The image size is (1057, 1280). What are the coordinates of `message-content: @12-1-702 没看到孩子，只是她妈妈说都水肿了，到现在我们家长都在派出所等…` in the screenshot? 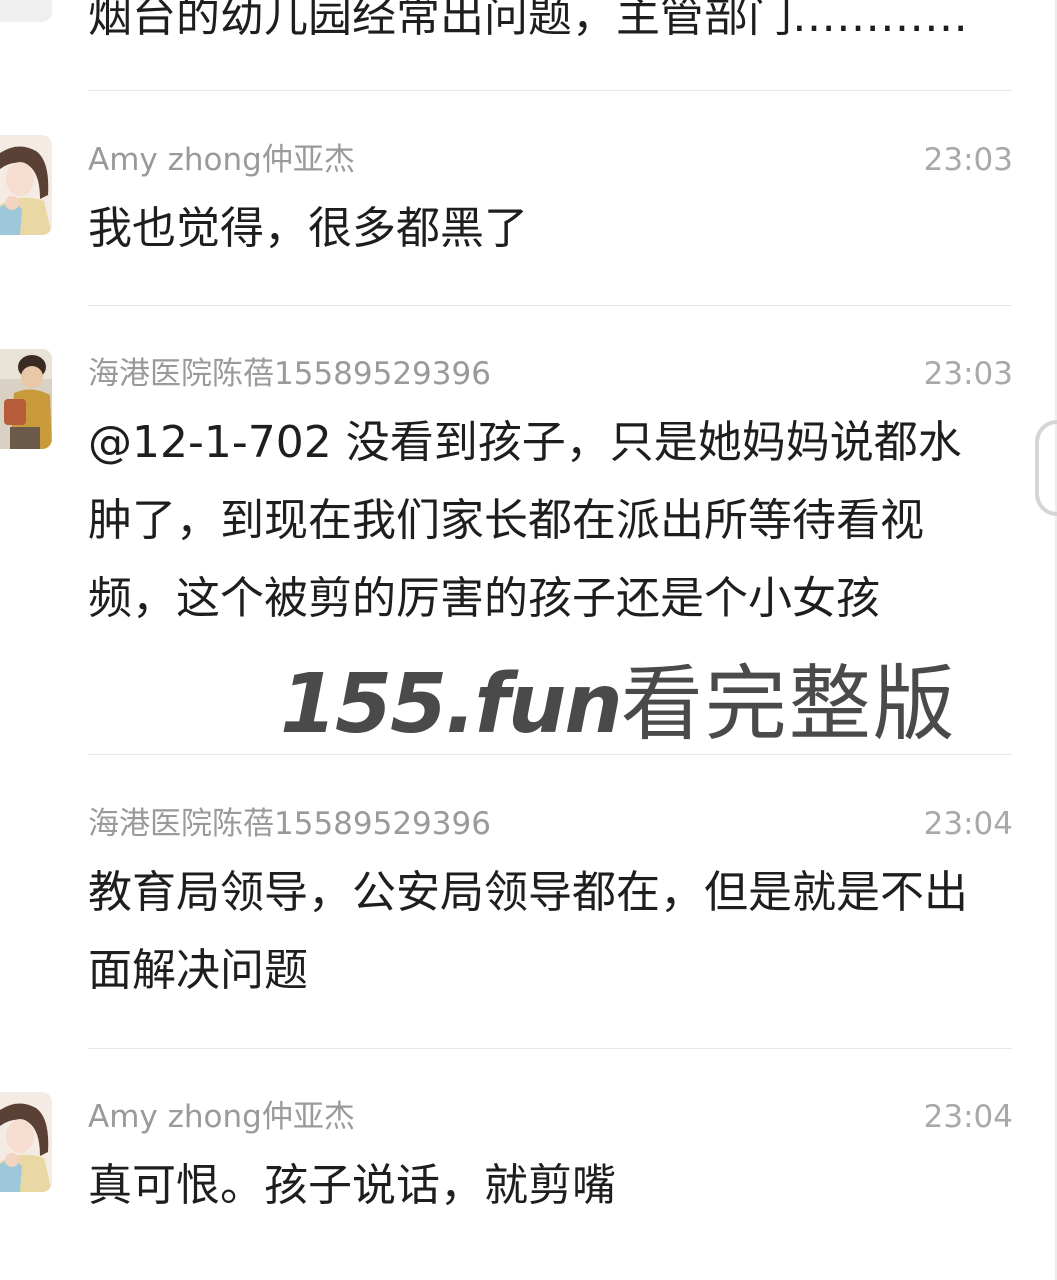 It's located at (525, 520).